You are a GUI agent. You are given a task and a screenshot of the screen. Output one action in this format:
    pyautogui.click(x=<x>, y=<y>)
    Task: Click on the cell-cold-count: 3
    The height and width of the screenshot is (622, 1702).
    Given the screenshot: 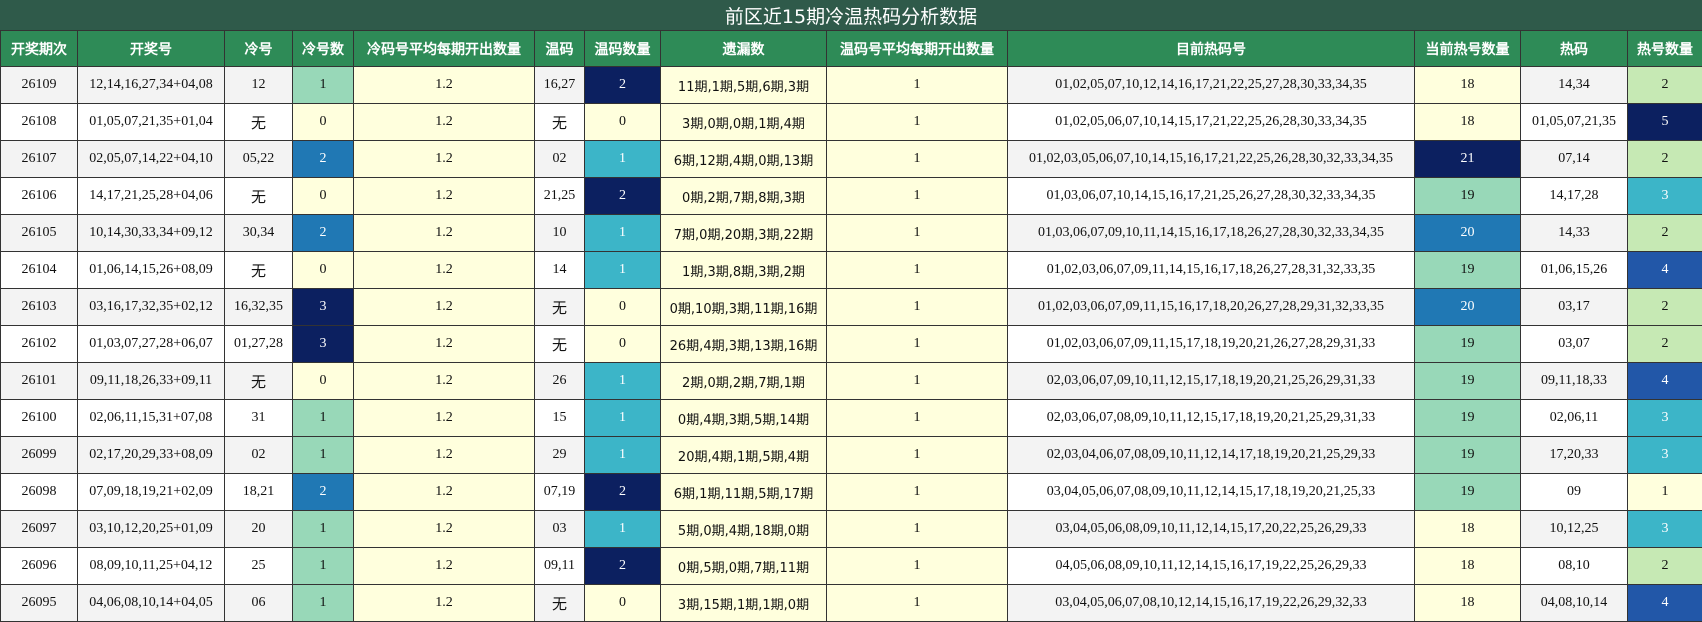 What is the action you would take?
    pyautogui.click(x=323, y=344)
    